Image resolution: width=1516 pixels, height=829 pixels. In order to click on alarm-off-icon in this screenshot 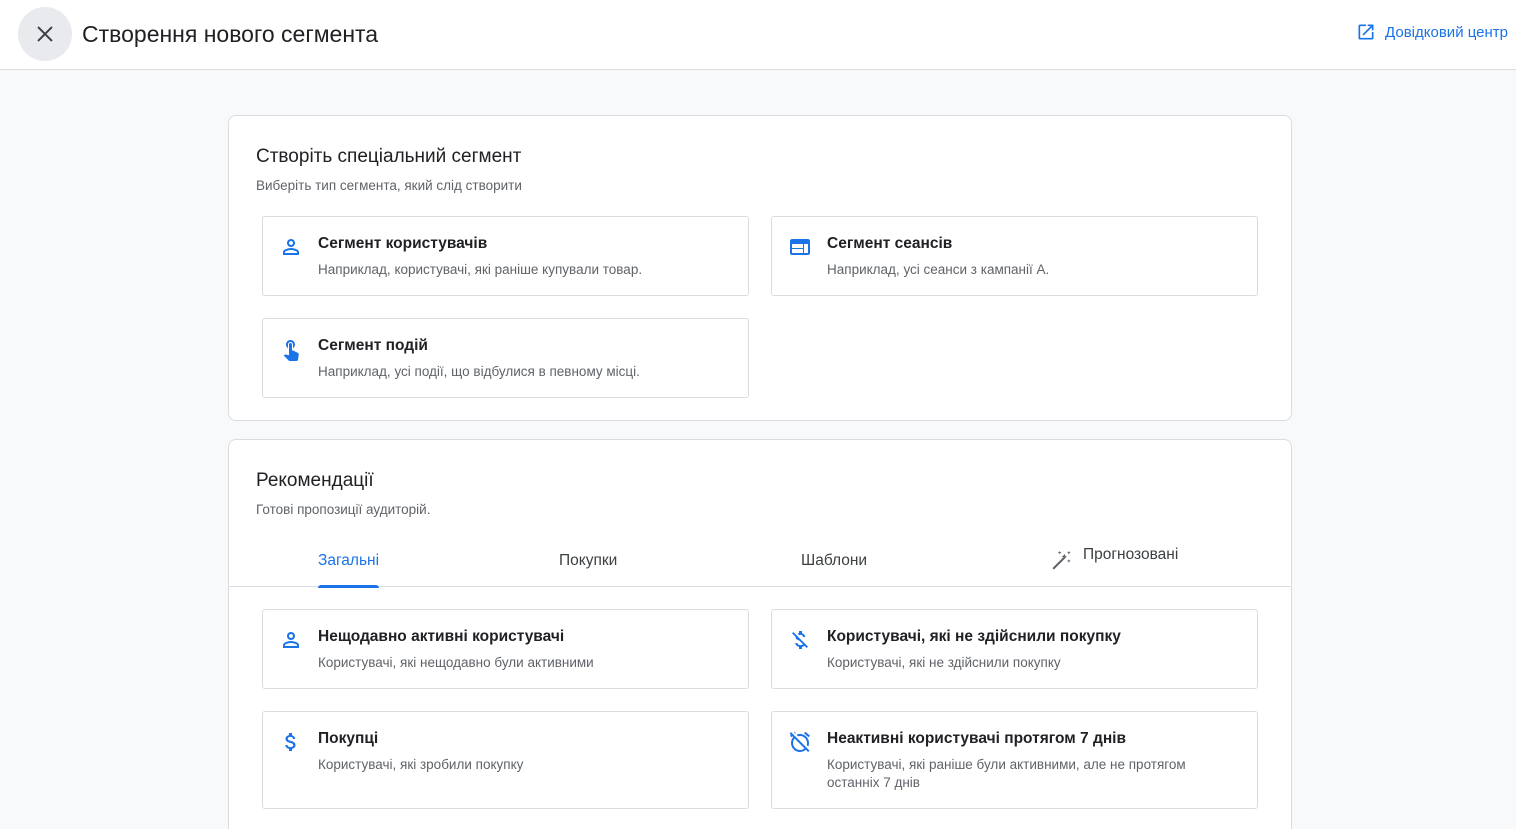, I will do `click(799, 741)`.